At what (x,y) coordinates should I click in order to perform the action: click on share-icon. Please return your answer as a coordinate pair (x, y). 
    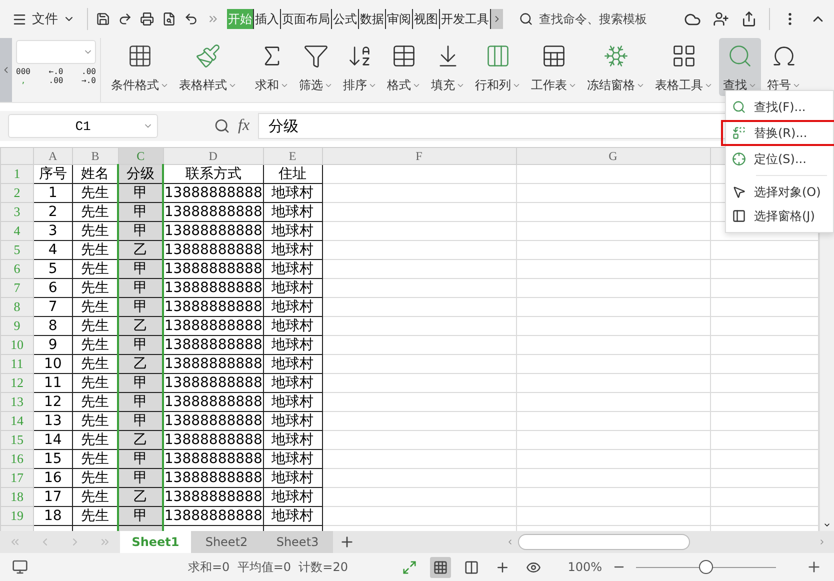
    Looking at the image, I should click on (749, 19).